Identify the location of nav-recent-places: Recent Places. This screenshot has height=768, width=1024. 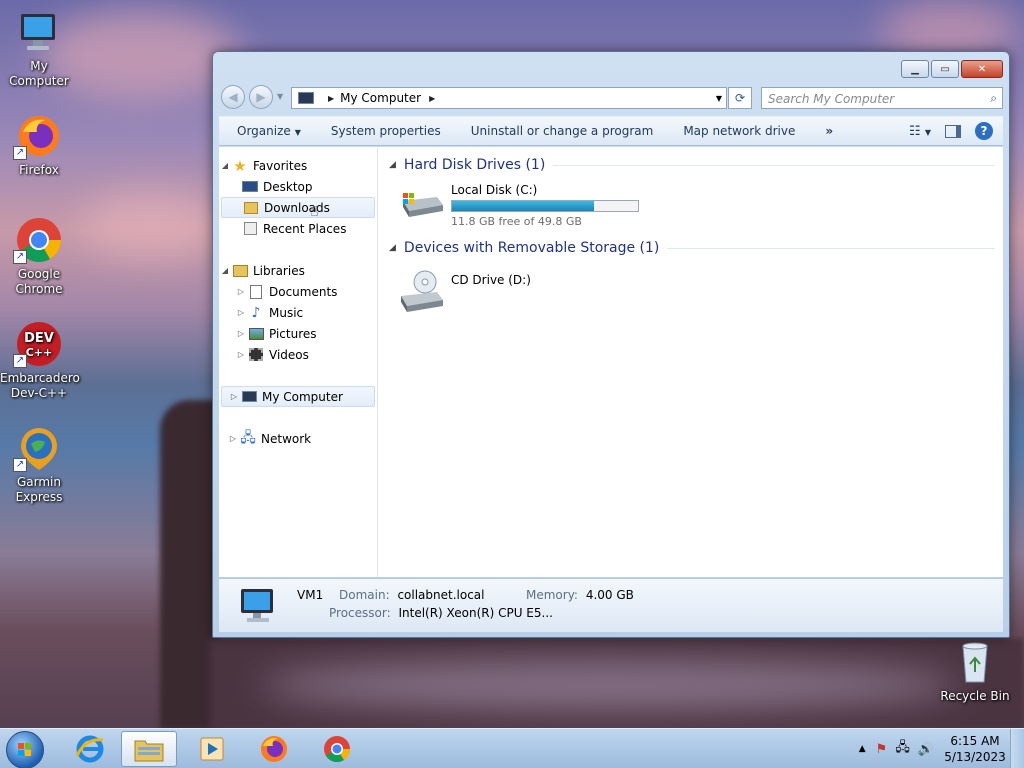
(298, 228).